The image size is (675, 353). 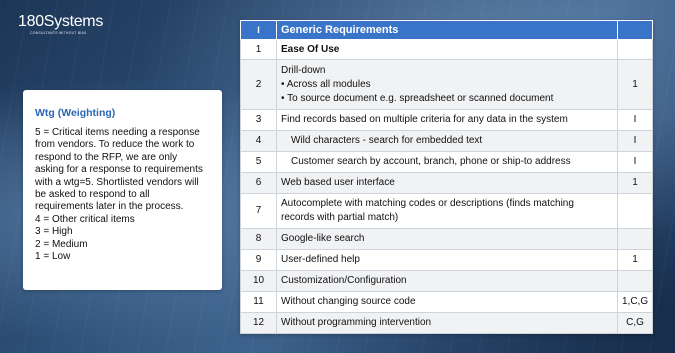 I want to click on table-row: 8 Google-like search, so click(x=446, y=239).